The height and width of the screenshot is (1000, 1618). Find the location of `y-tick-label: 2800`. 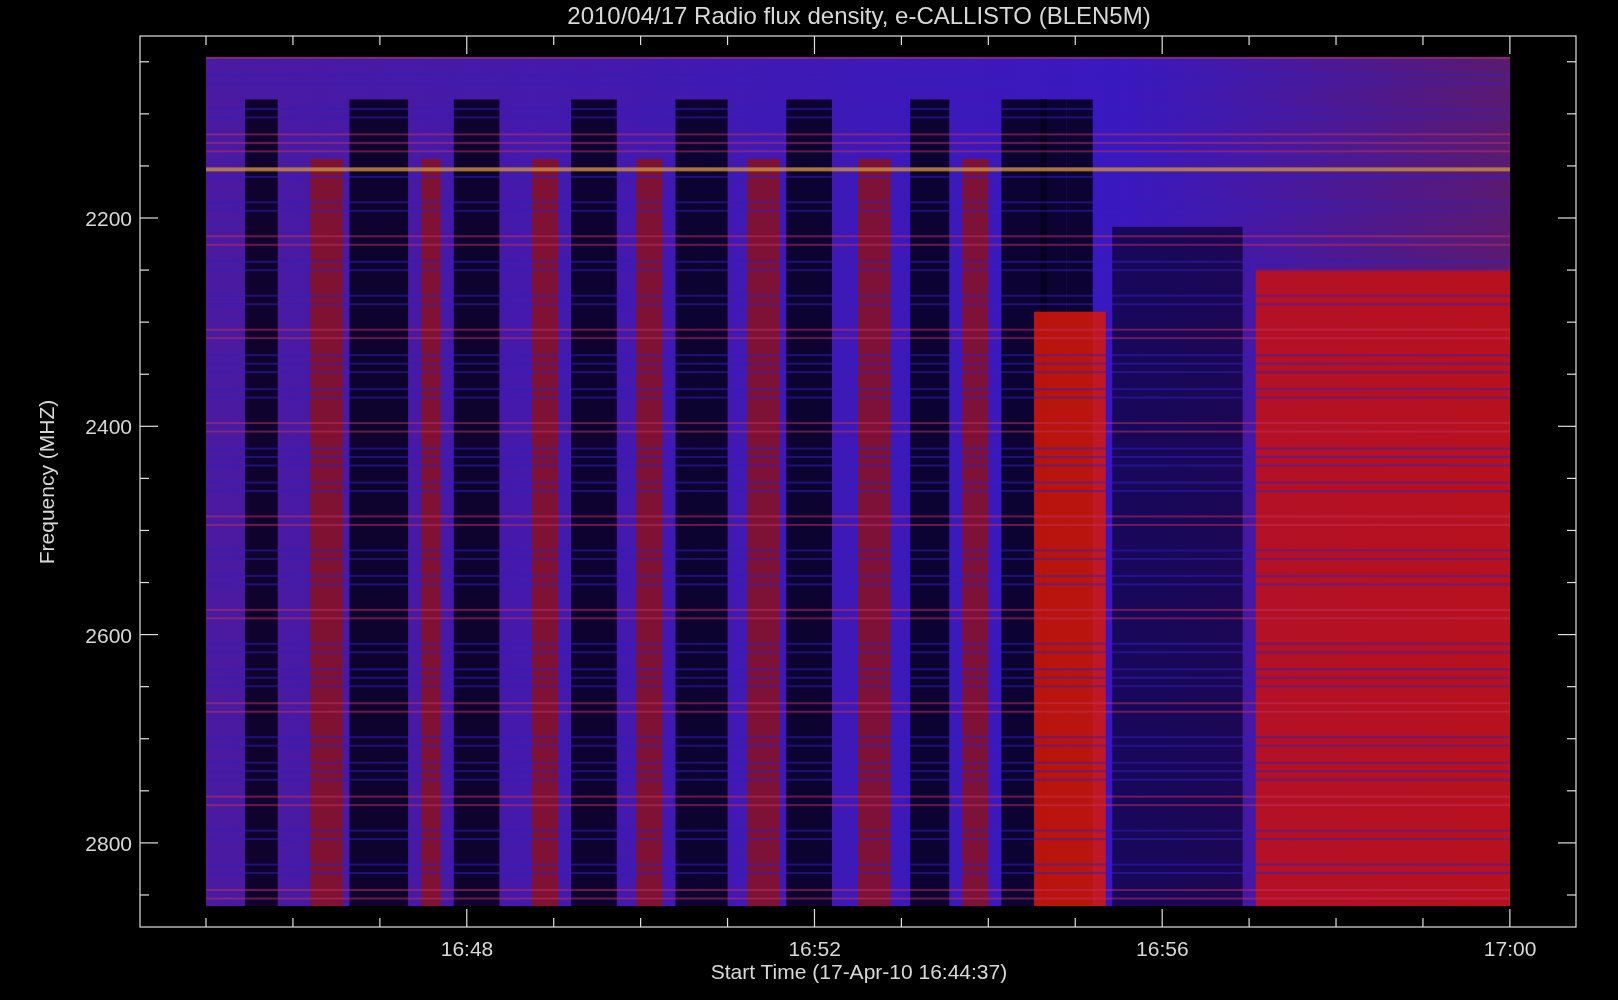

y-tick-label: 2800 is located at coordinates (108, 843).